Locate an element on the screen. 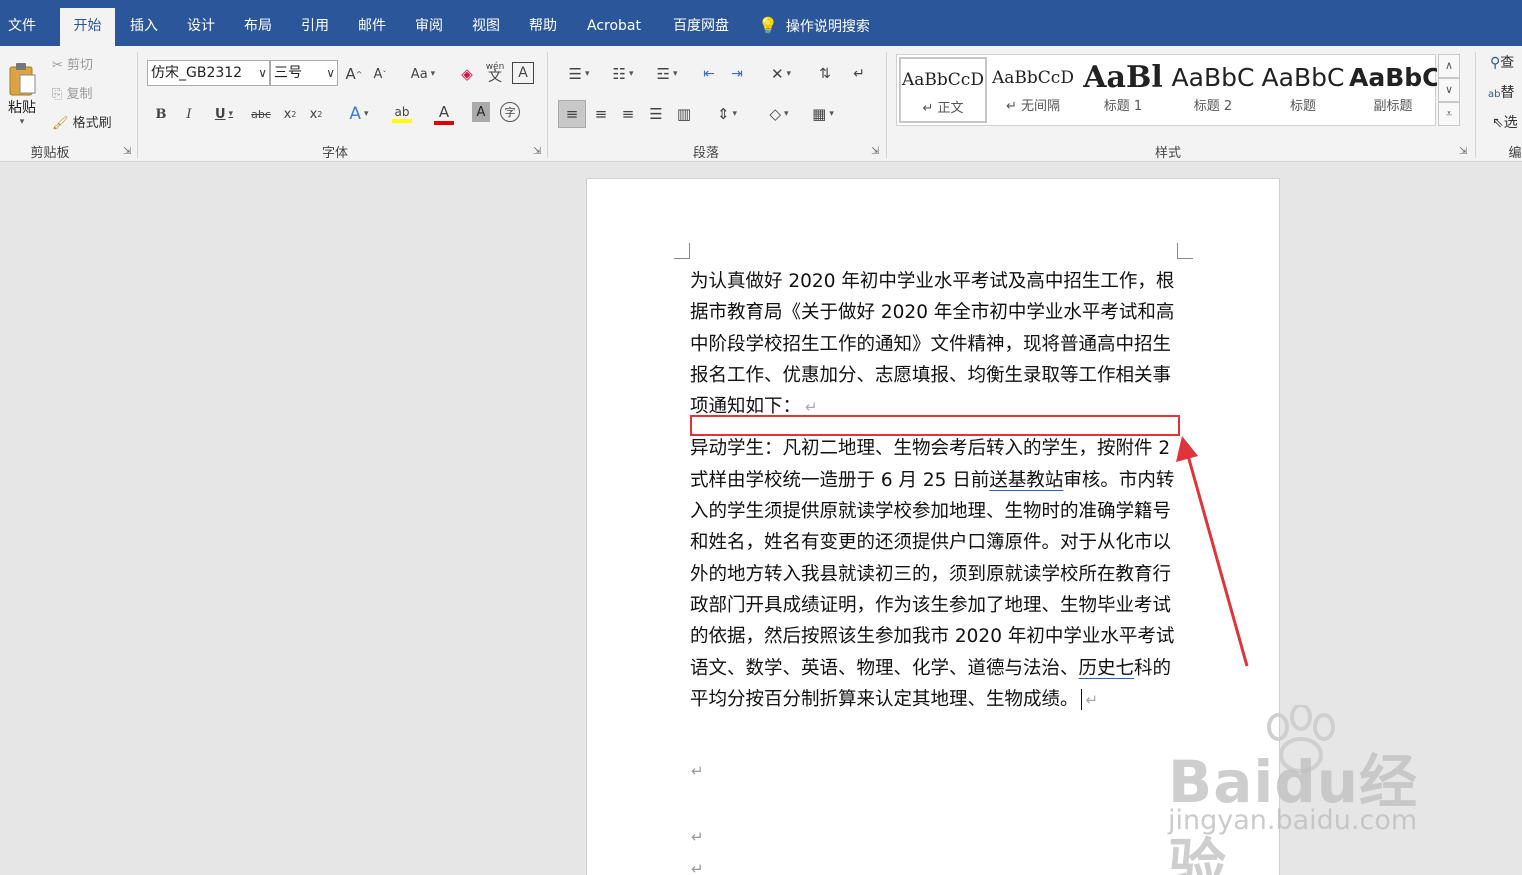 Image resolution: width=1522 pixels, height=875 pixels. align-right-icon: ≡ is located at coordinates (628, 114).